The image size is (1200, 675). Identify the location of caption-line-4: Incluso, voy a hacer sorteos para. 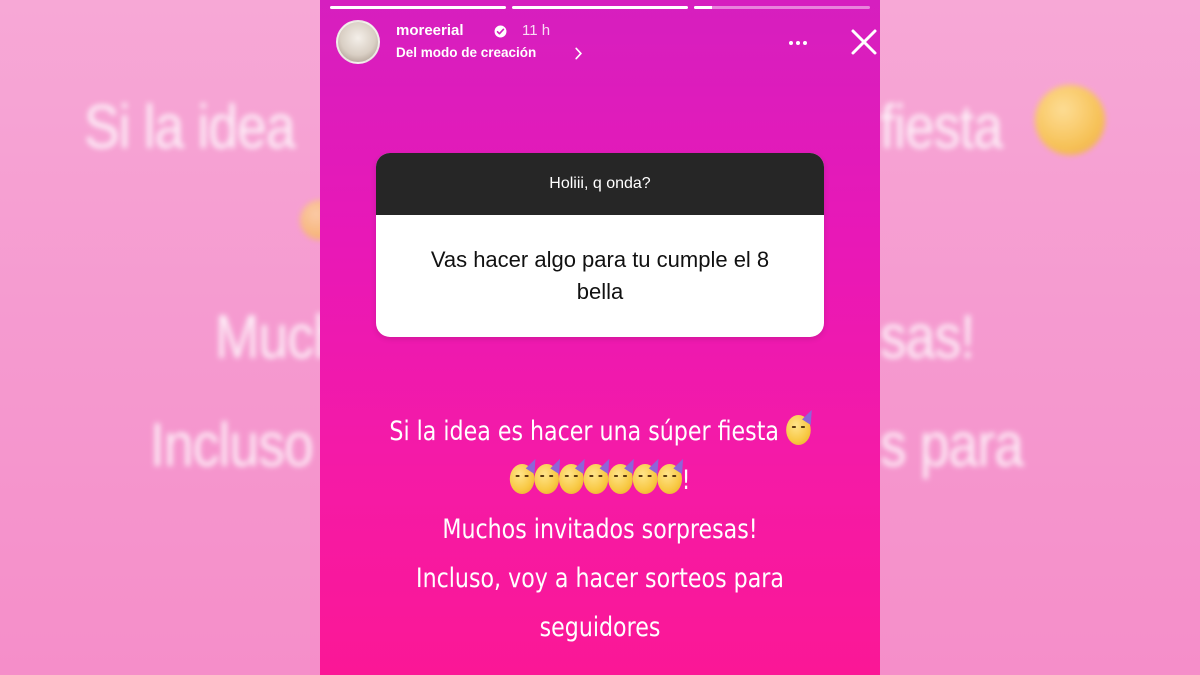
(600, 578).